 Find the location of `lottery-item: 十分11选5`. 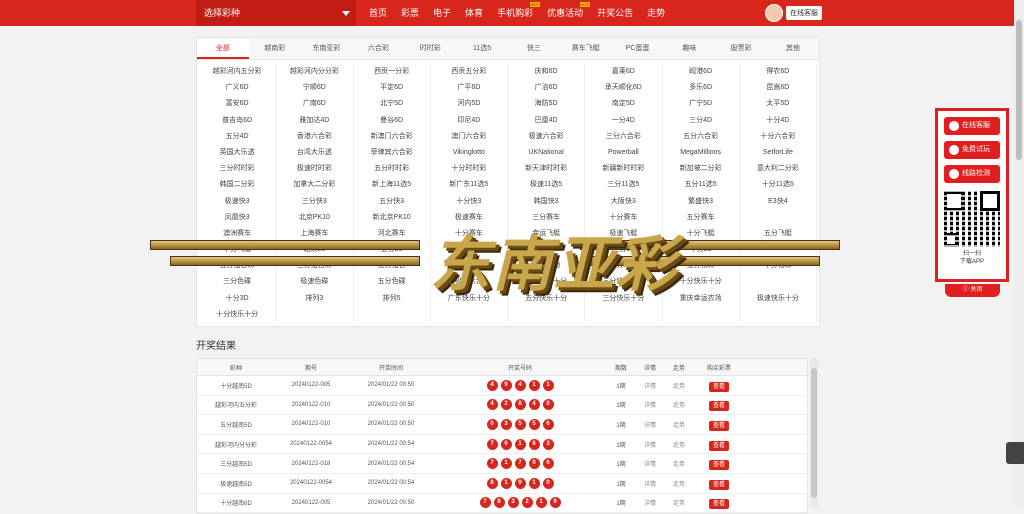

lottery-item: 十分11选5 is located at coordinates (778, 185).